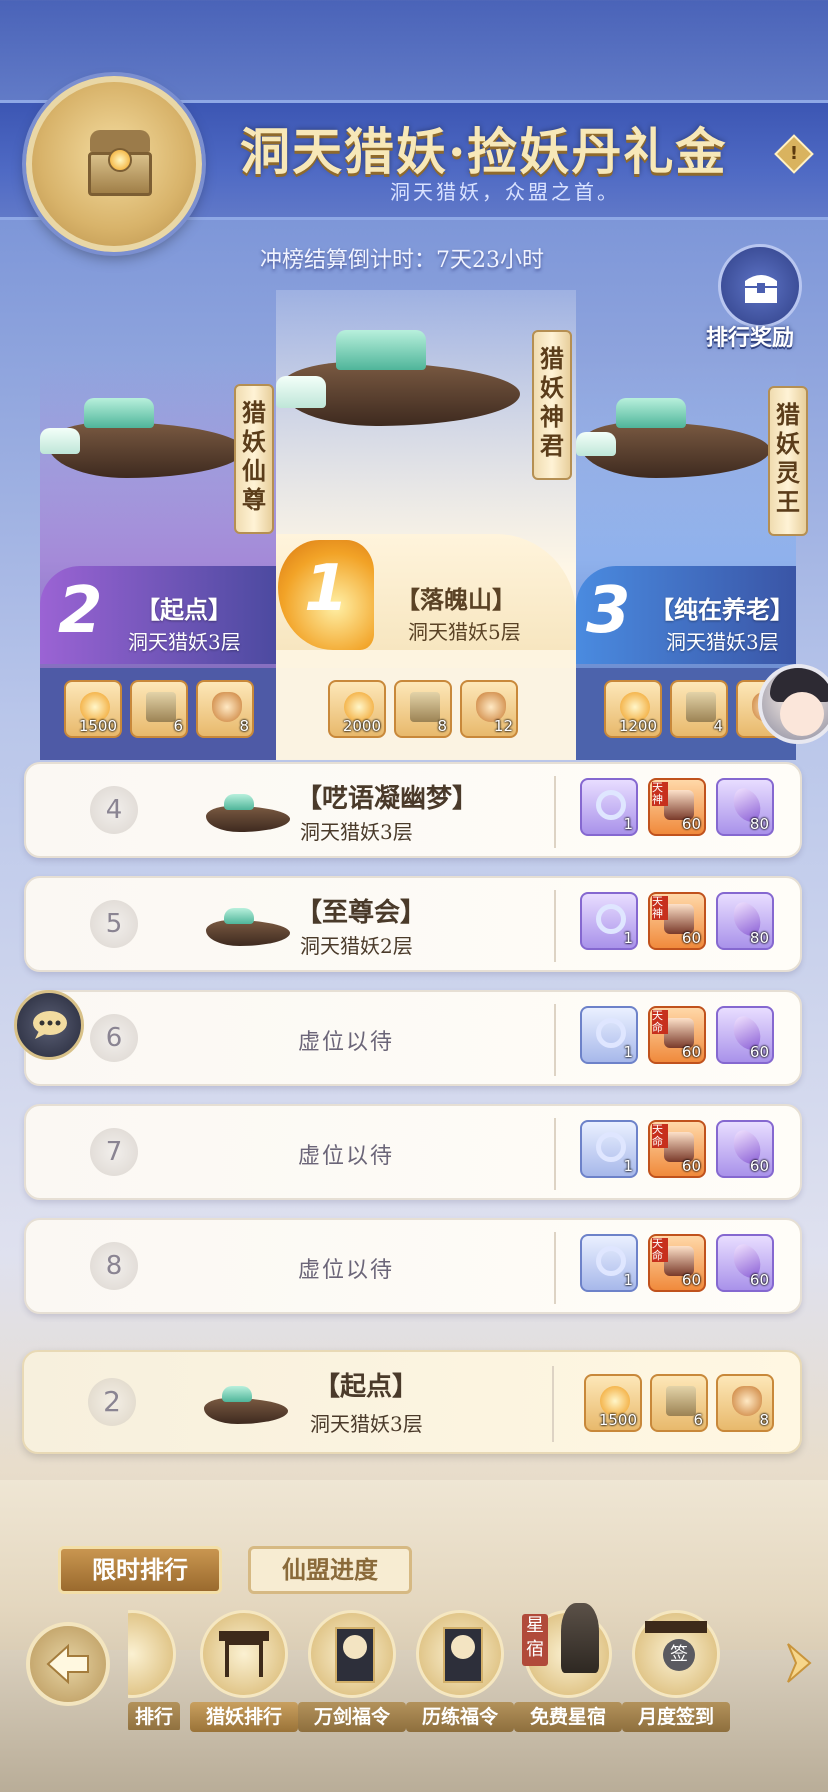 The width and height of the screenshot is (828, 1792). I want to click on gourd-bag-item: 12, so click(489, 709).